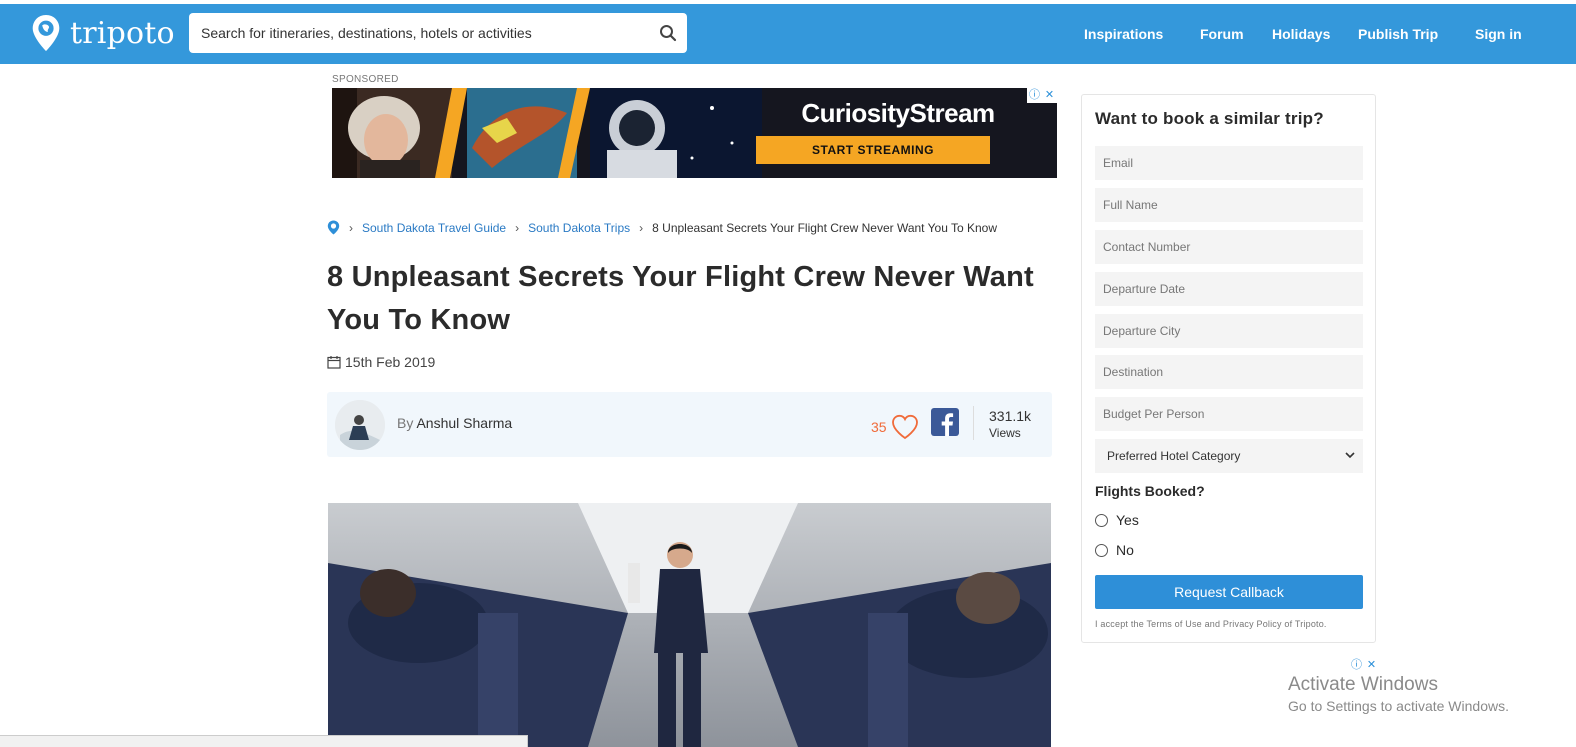 The height and width of the screenshot is (747, 1576). Describe the element at coordinates (547, 133) in the screenshot. I see `ad-artwork` at that location.